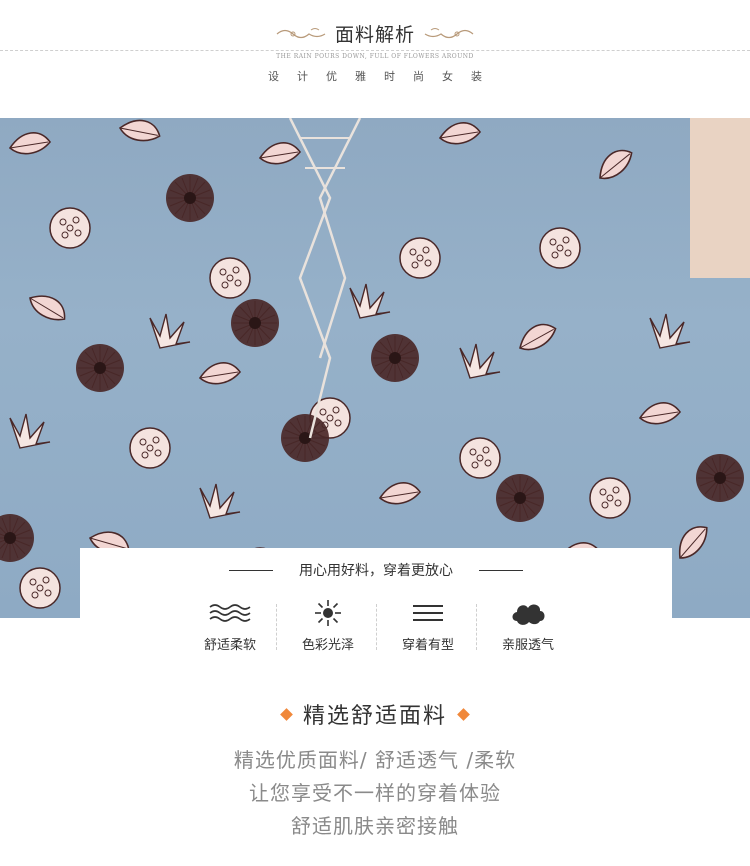 The image size is (750, 866). I want to click on wave-icon, so click(230, 613).